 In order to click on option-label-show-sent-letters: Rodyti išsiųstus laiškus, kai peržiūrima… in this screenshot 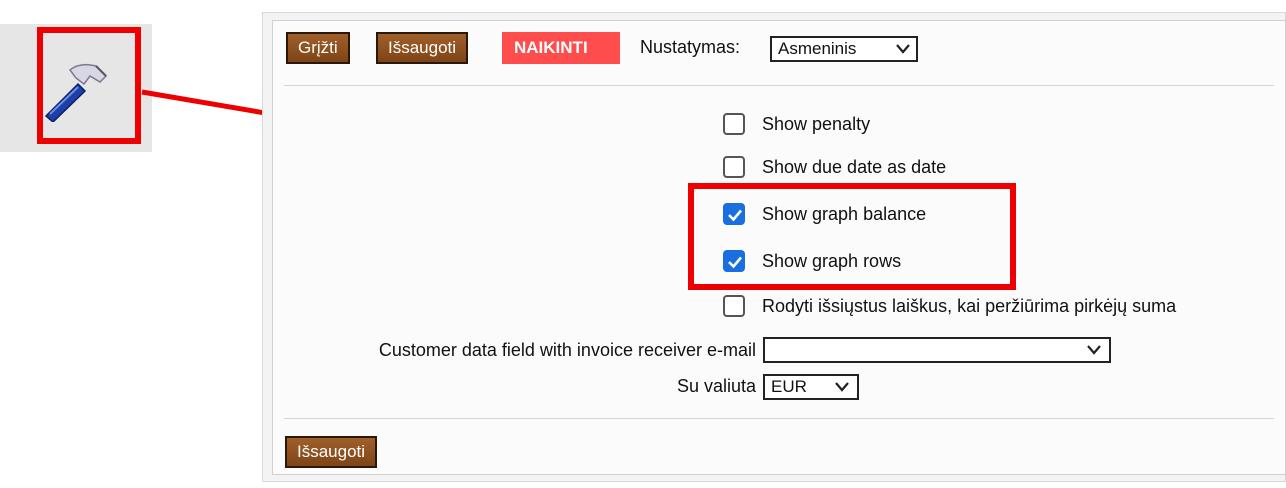, I will do `click(969, 306)`.